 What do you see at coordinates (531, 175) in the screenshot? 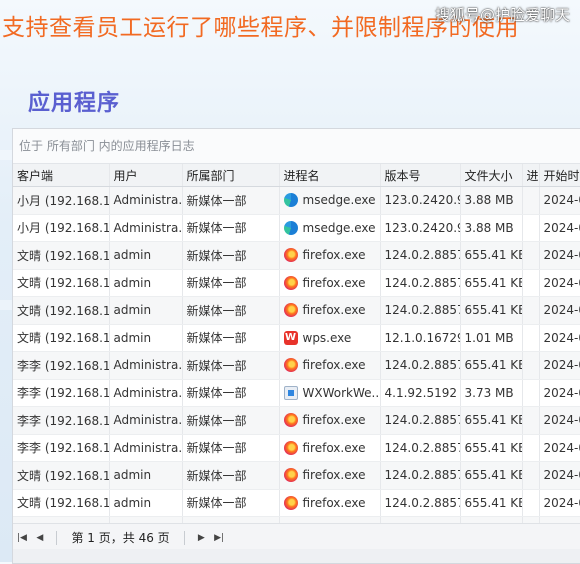
I see `column-header: 进` at bounding box center [531, 175].